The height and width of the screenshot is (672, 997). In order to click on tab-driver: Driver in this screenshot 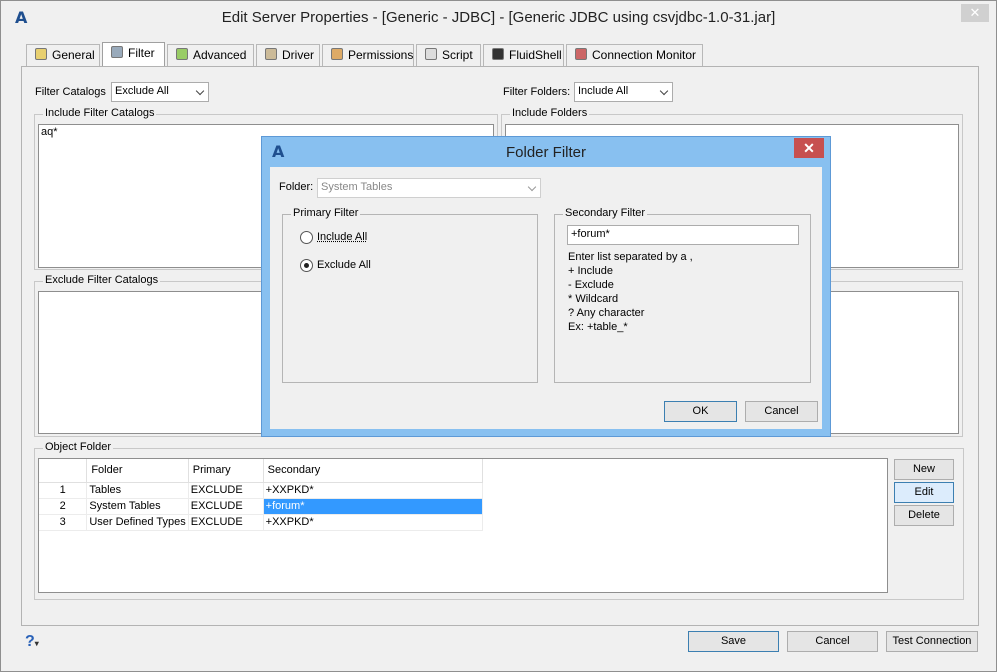, I will do `click(288, 55)`.